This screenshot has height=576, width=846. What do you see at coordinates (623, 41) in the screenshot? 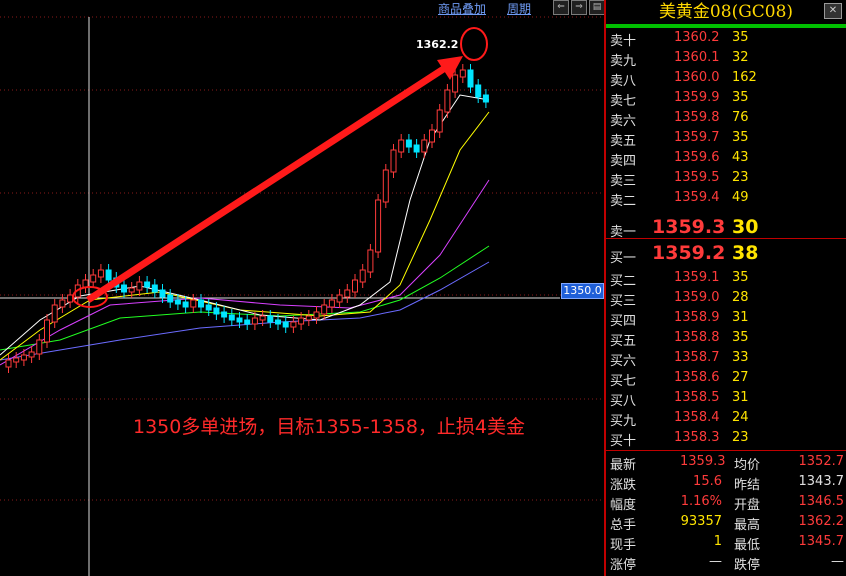
I see `level-label: 卖十` at bounding box center [623, 41].